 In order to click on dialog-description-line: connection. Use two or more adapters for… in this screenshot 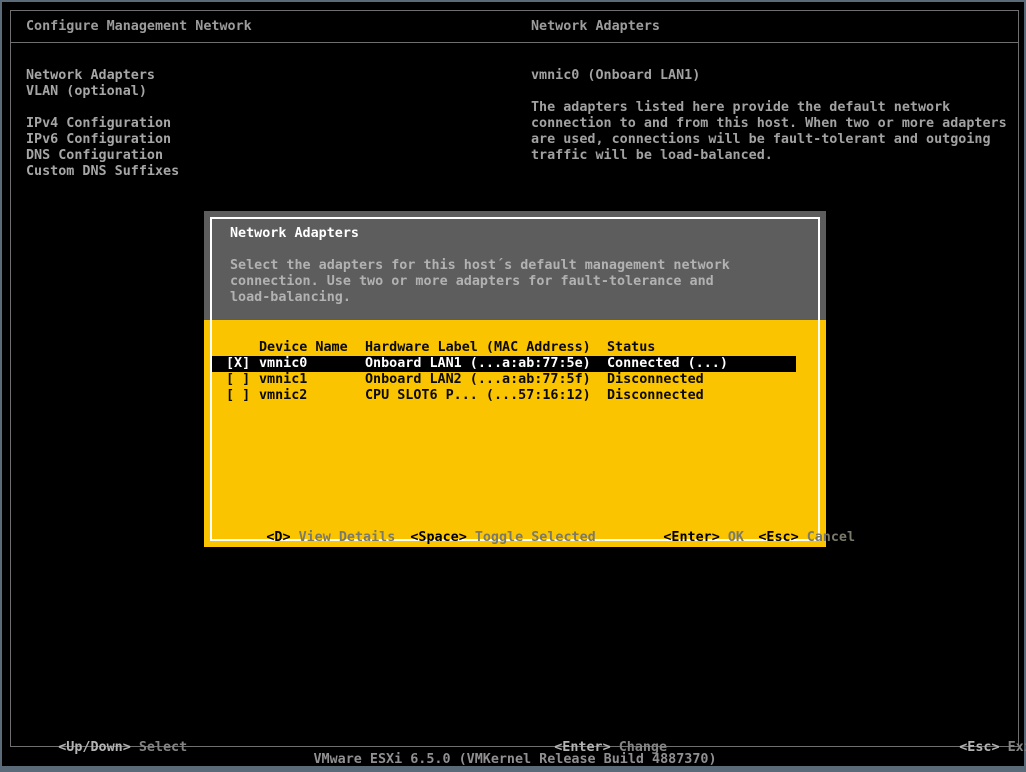, I will do `click(472, 281)`.